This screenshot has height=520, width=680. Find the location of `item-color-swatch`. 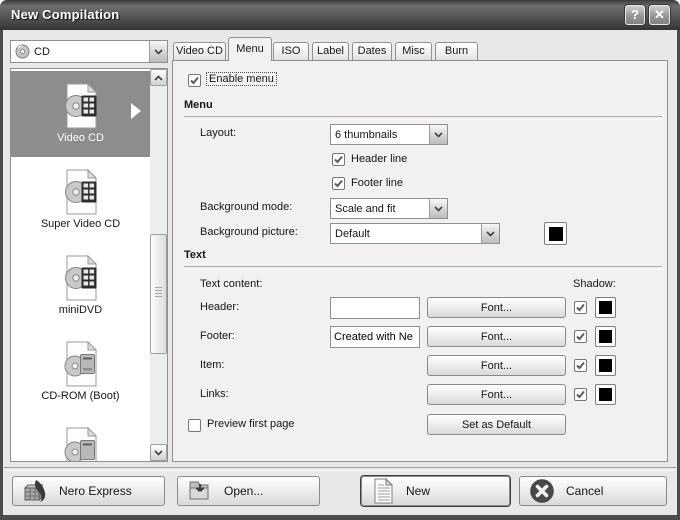

item-color-swatch is located at coordinates (605, 365).